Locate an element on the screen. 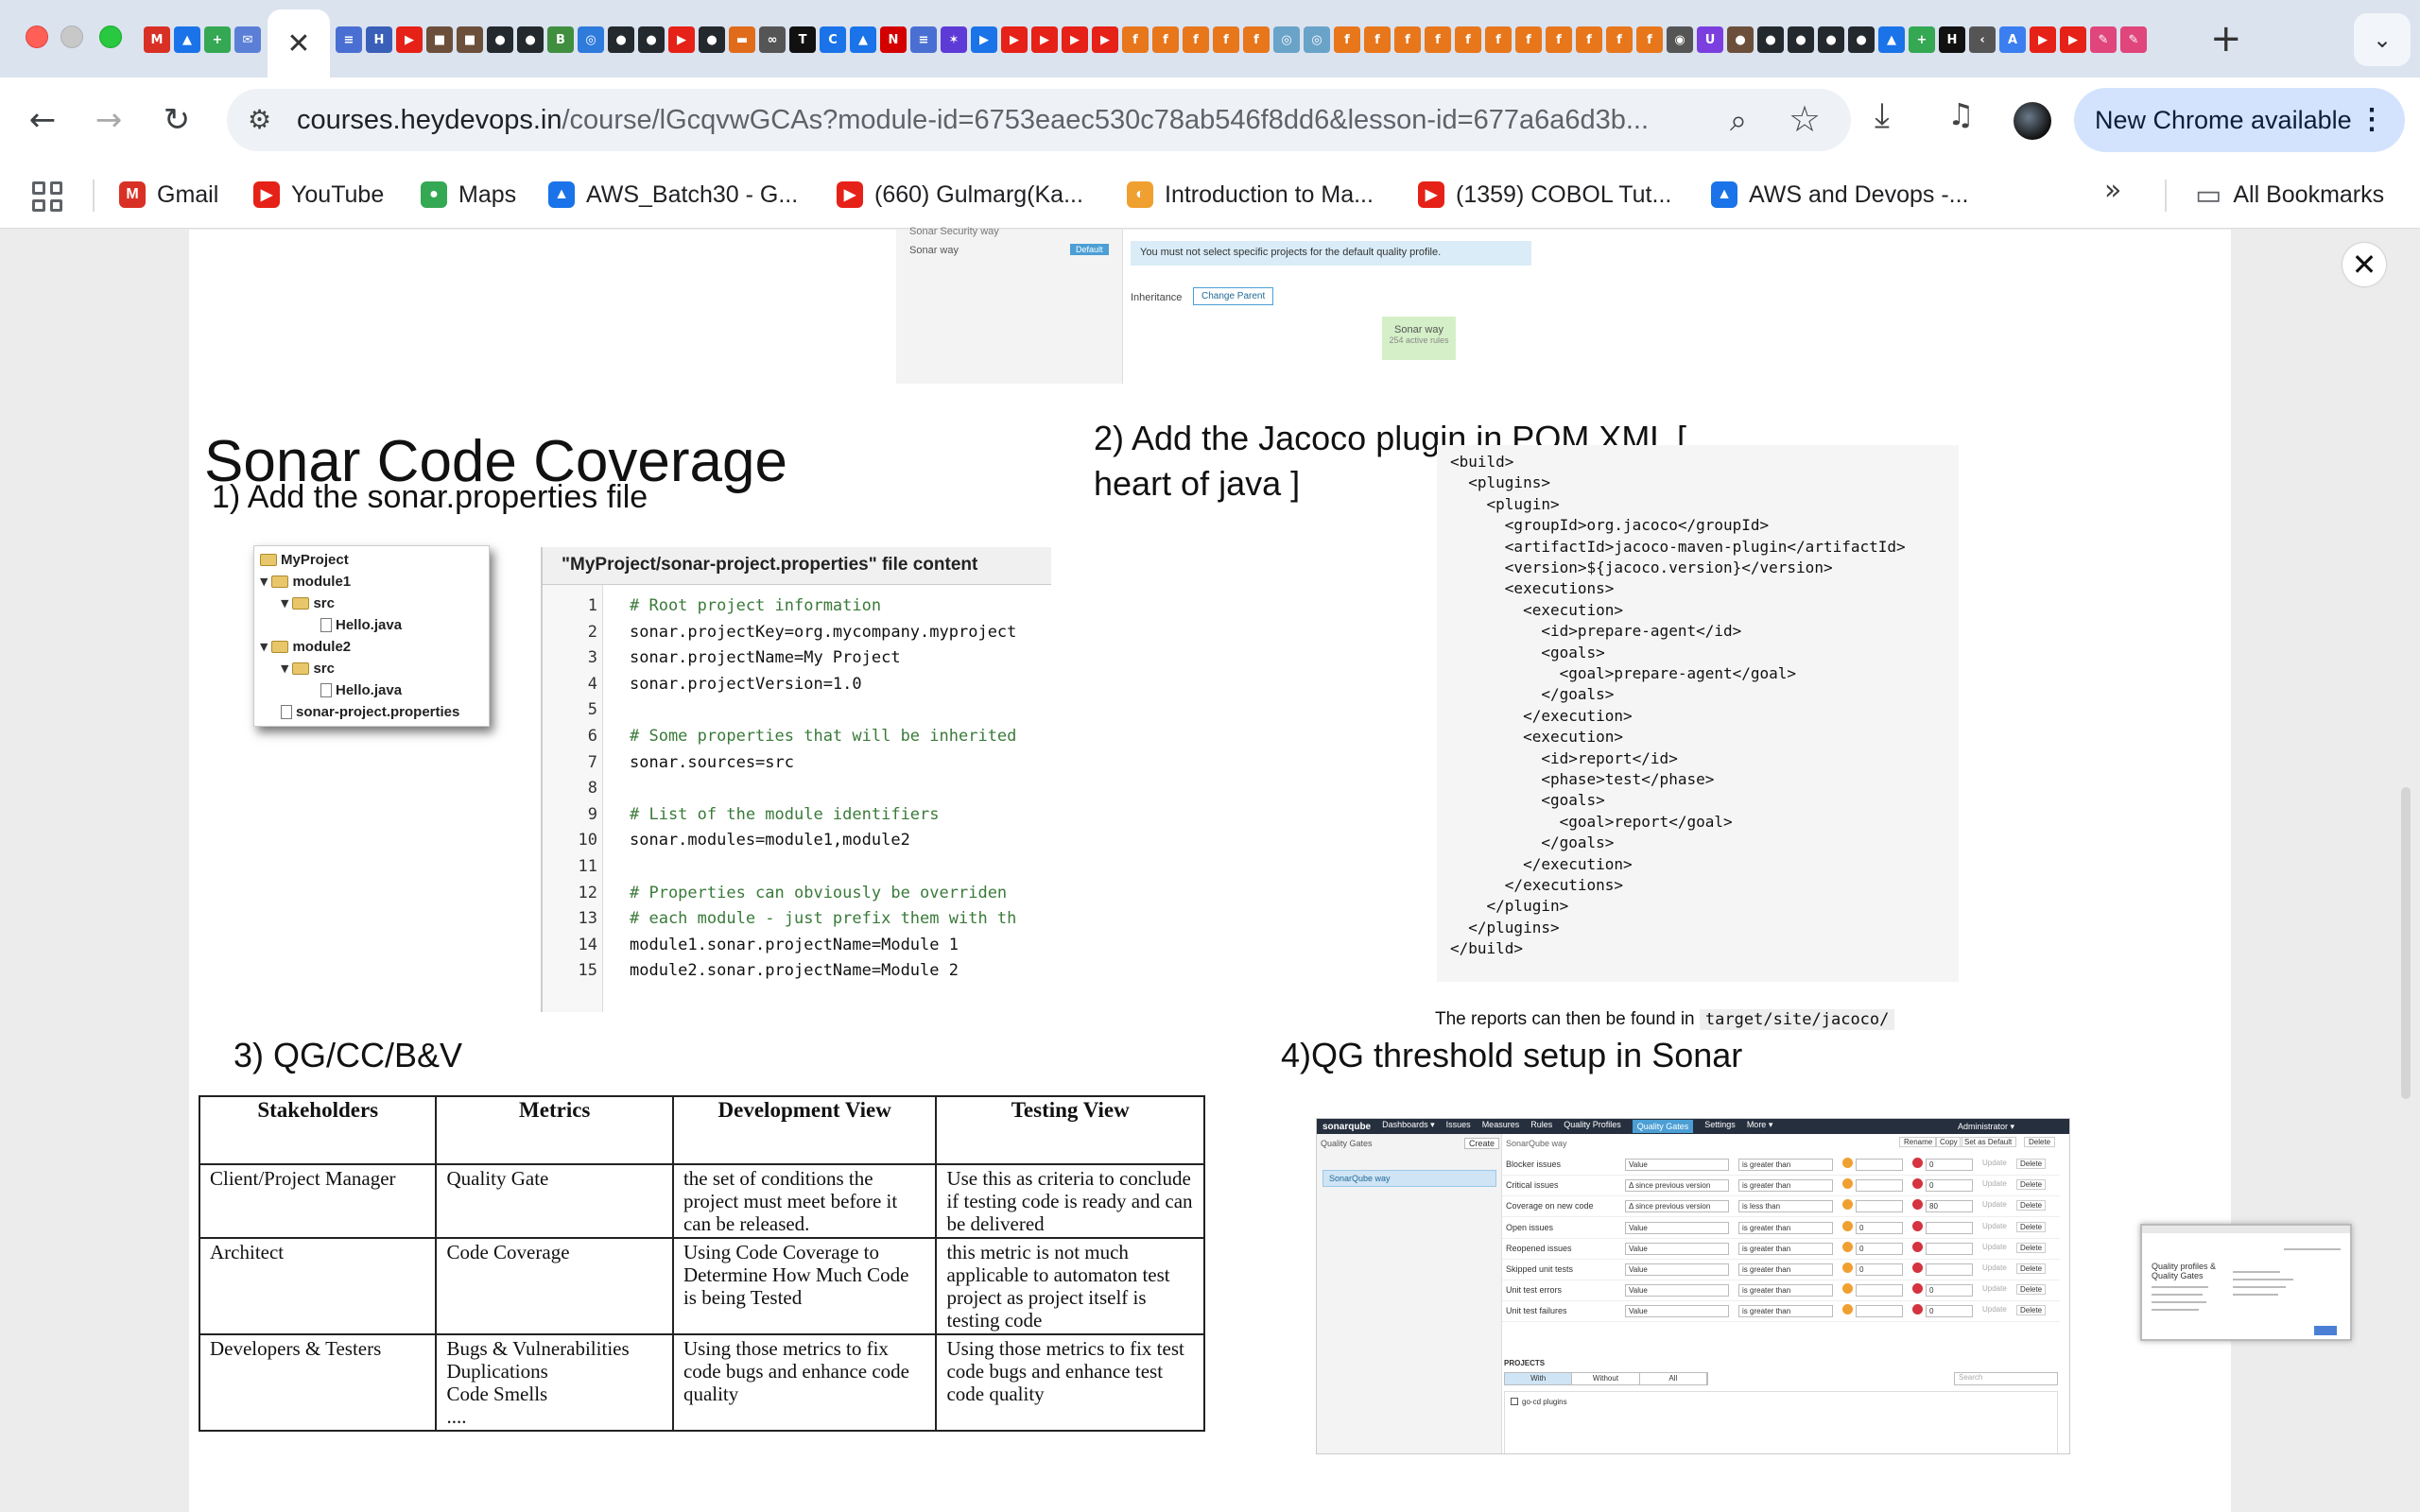 This screenshot has height=1512, width=2420. tab-favicon-icon: ▬ is located at coordinates (742, 39).